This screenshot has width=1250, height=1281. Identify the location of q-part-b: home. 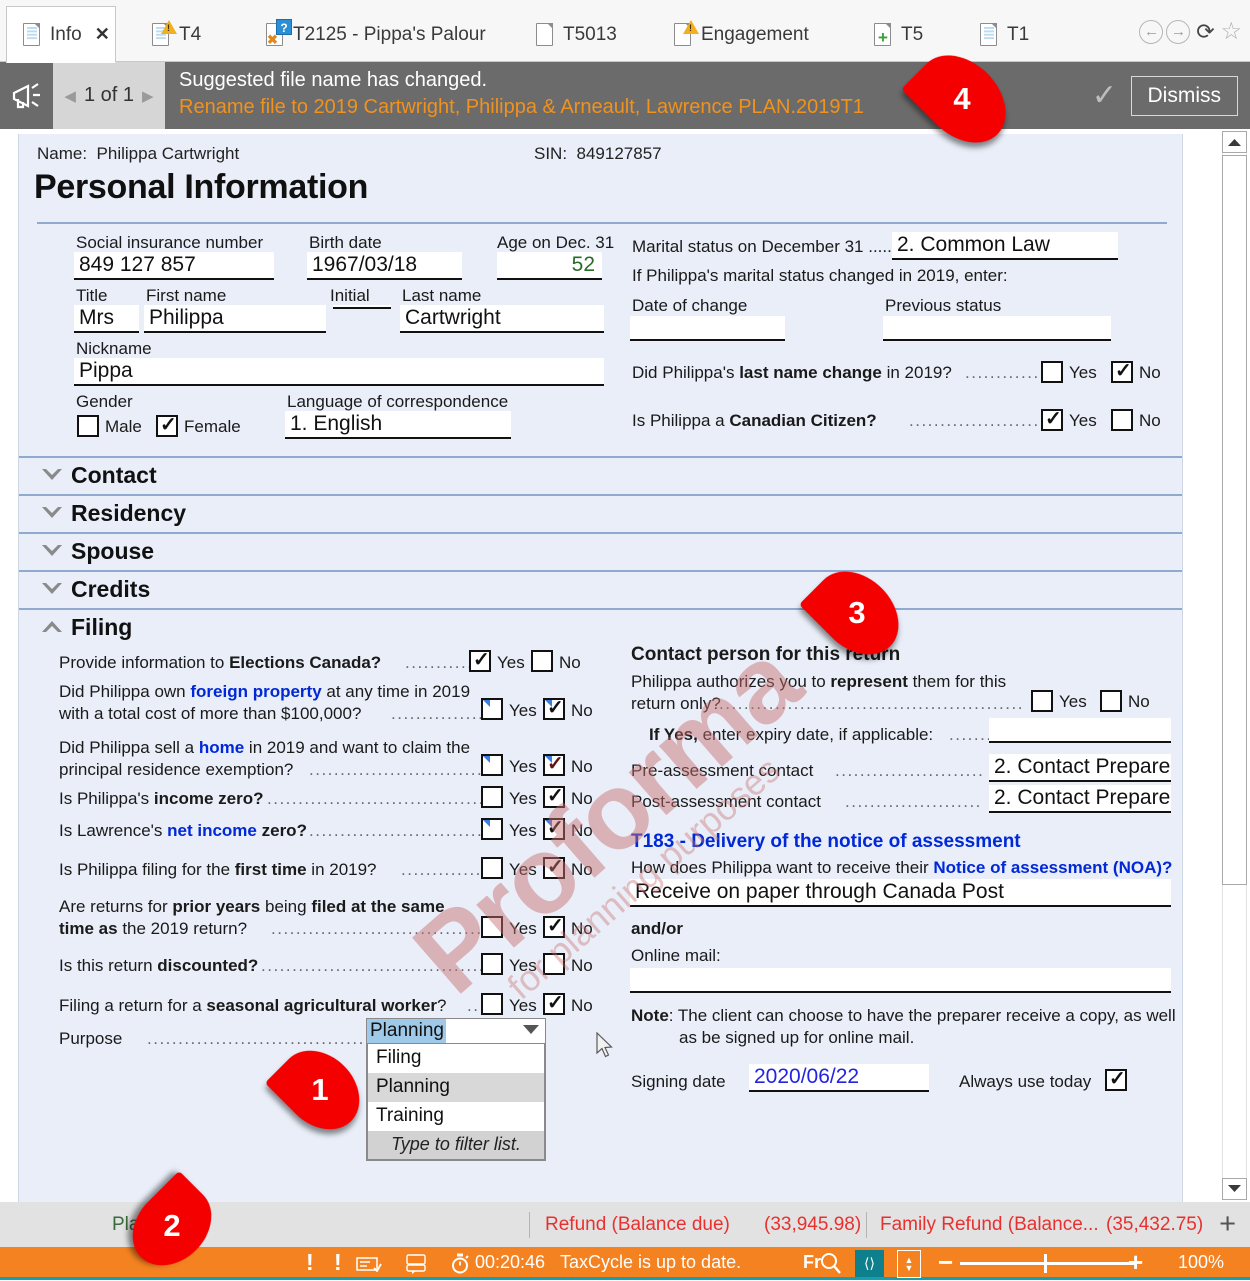
(221, 747).